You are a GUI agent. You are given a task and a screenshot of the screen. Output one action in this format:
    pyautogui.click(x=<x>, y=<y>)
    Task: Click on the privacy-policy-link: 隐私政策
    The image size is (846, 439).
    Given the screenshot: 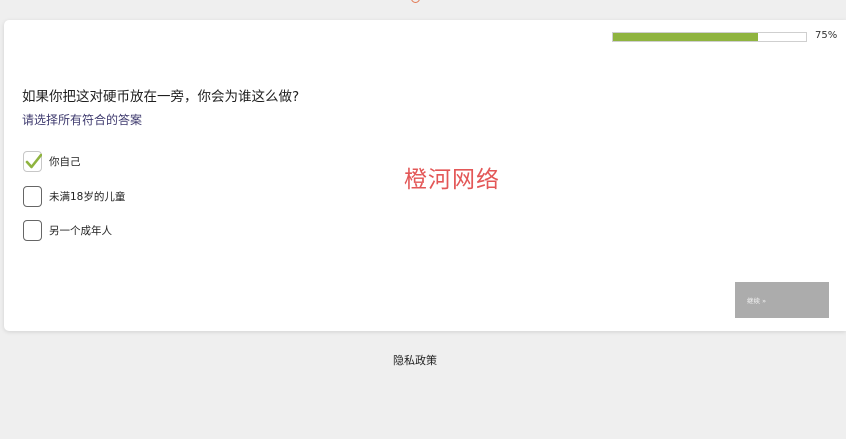 What is the action you would take?
    pyautogui.click(x=415, y=360)
    